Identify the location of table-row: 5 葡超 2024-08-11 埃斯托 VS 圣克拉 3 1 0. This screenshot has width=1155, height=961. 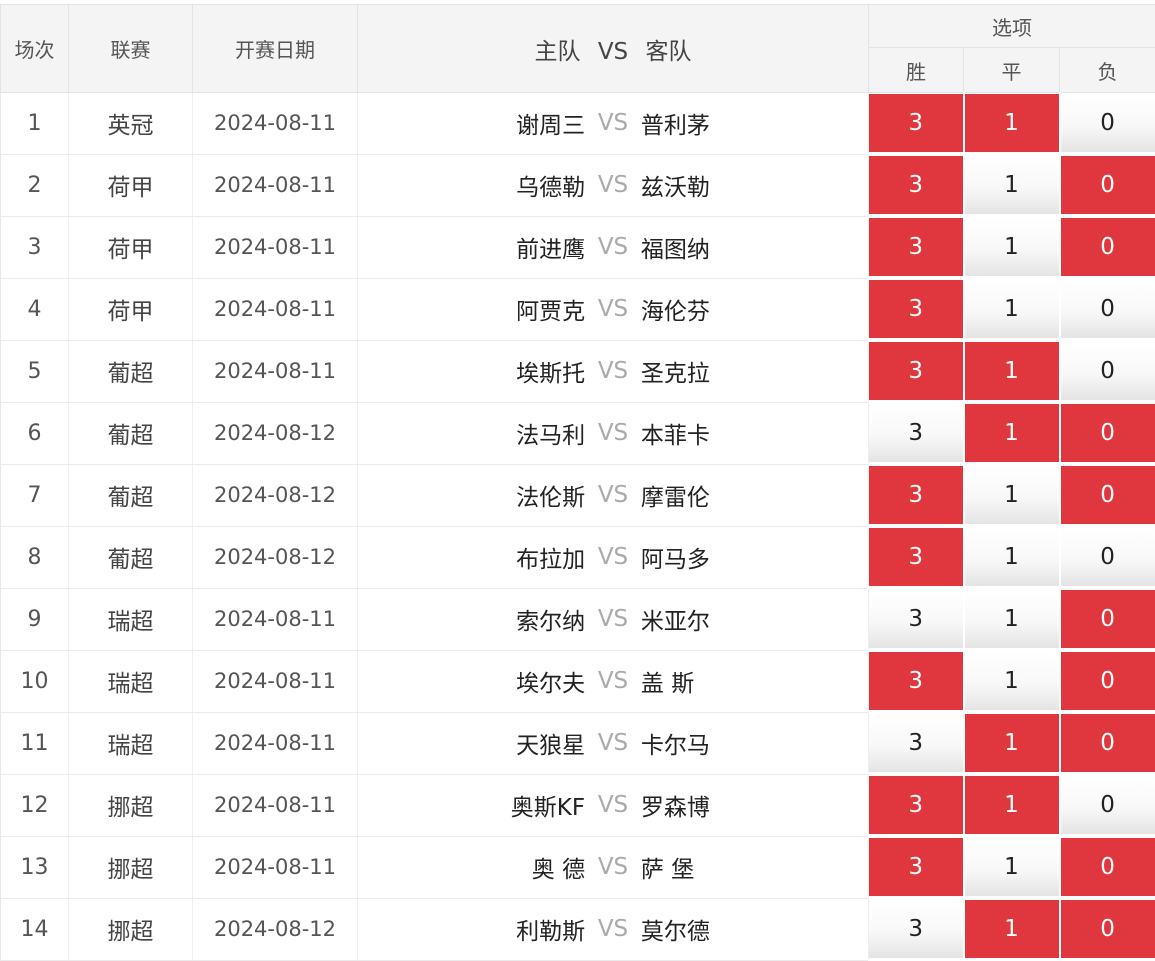
(578, 371).